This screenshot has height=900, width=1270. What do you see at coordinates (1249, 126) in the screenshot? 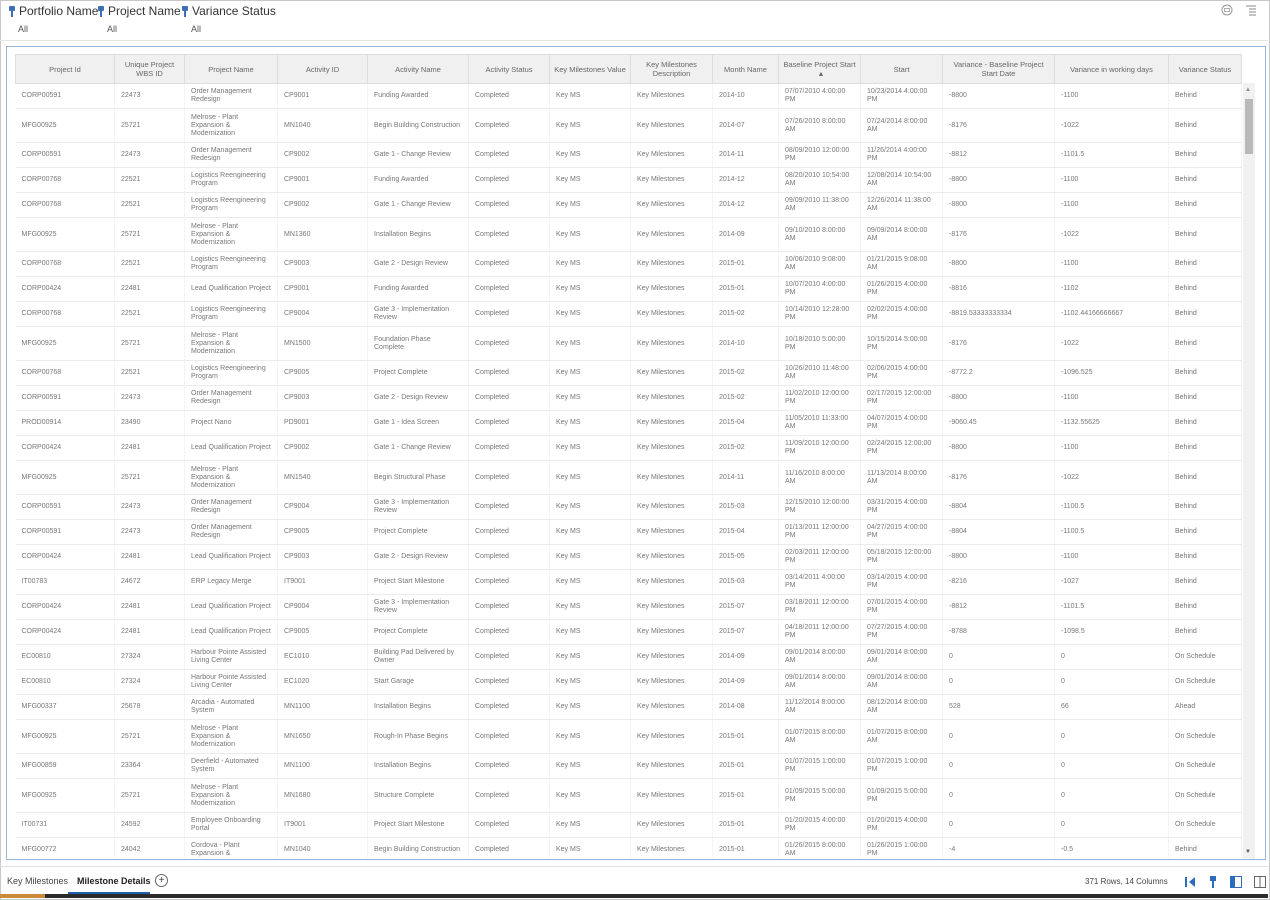
I see `scroll-thumb` at bounding box center [1249, 126].